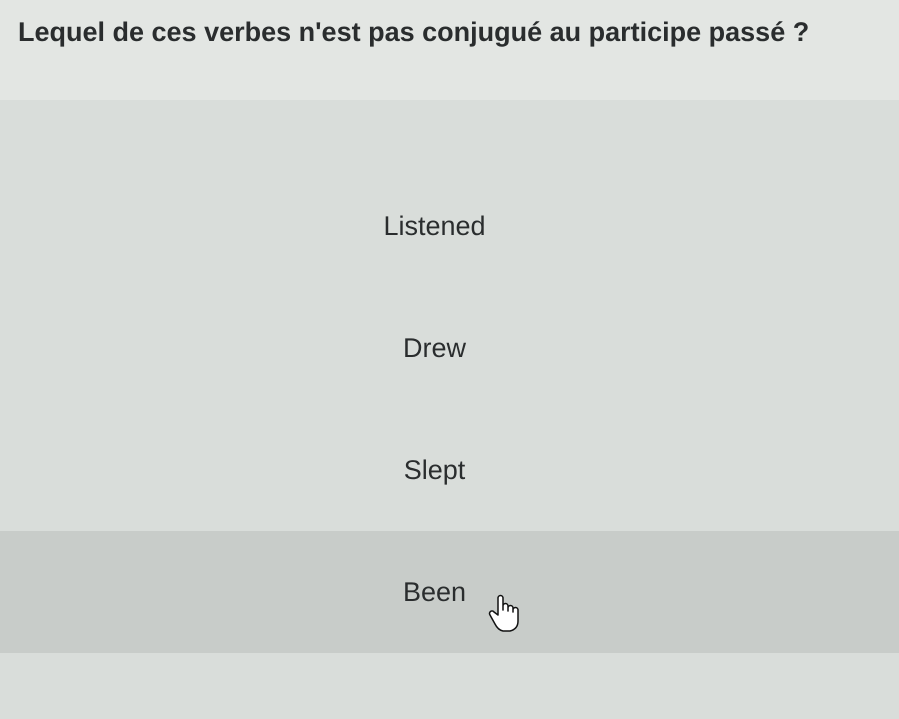 This screenshot has height=719, width=899. What do you see at coordinates (414, 32) in the screenshot?
I see `question-text: Lequel de ces verbes n'est pas conjugué au participe passé ?` at bounding box center [414, 32].